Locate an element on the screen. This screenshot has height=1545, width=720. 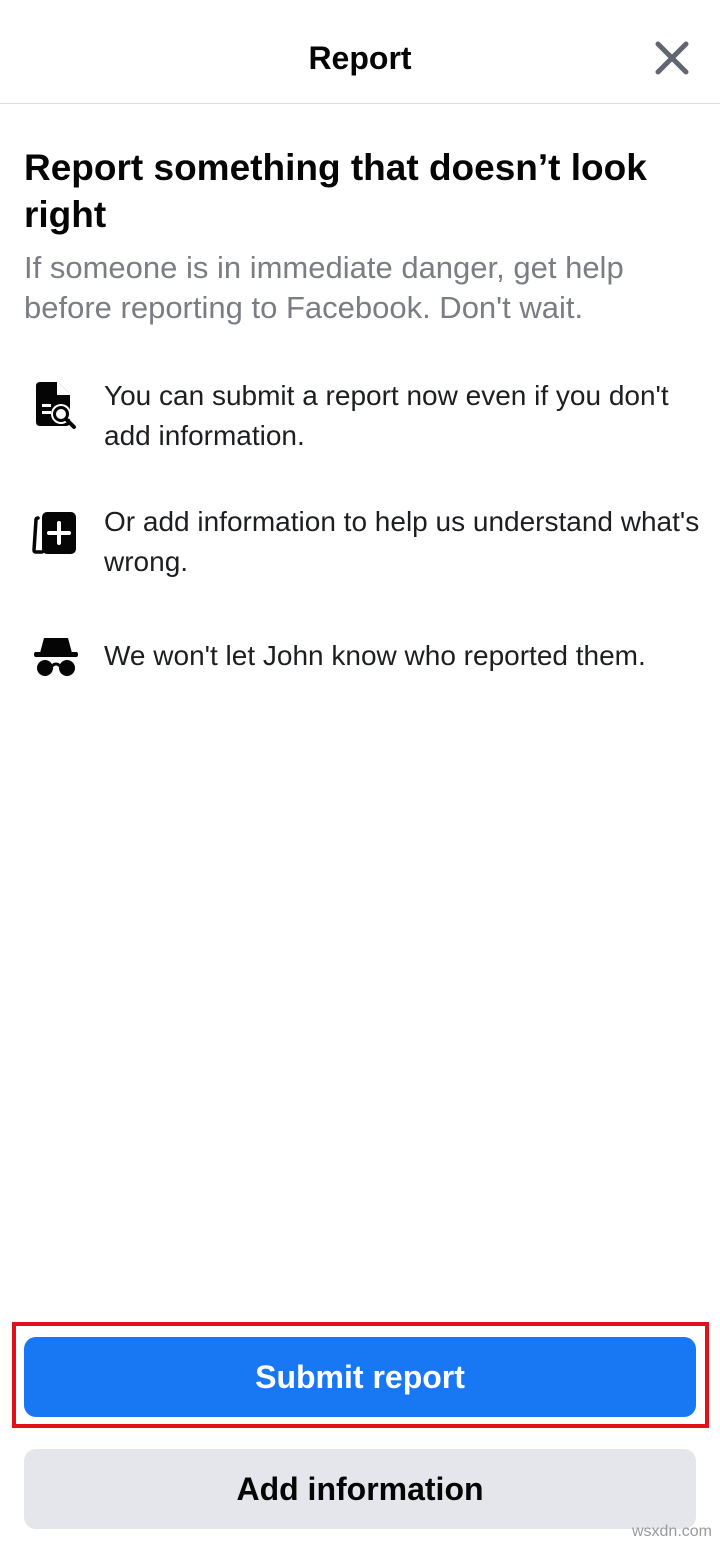
page-title: Report is located at coordinates (360, 58).